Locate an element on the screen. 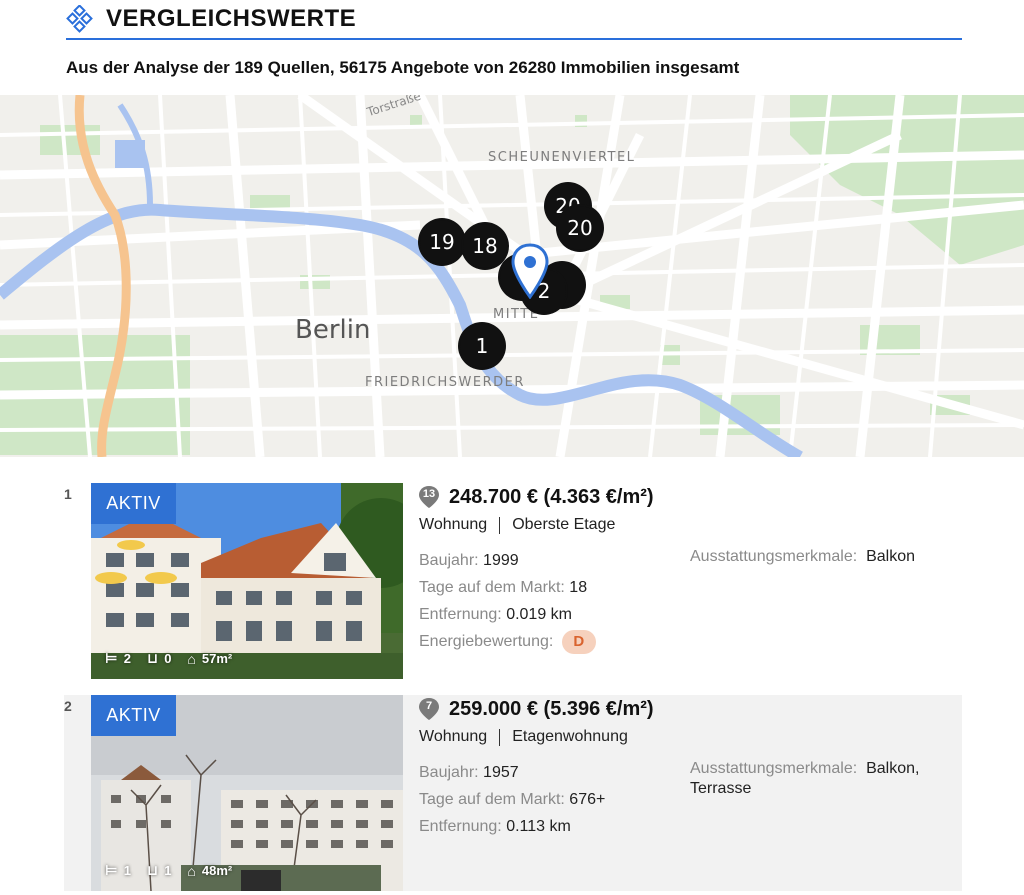 The height and width of the screenshot is (895, 1024). fact-value: 676+ is located at coordinates (587, 799).